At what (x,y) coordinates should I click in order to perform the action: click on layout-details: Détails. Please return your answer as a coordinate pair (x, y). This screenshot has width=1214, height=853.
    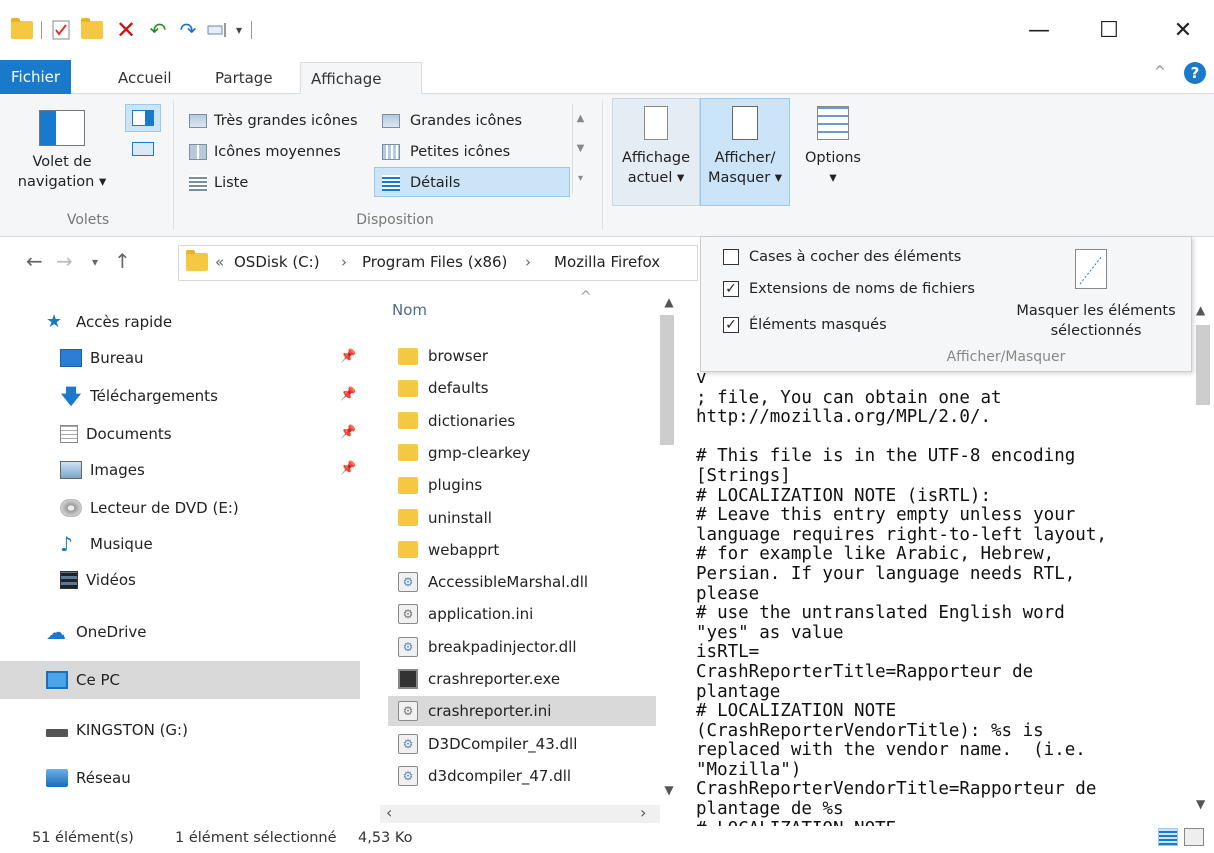
    Looking at the image, I should click on (435, 183).